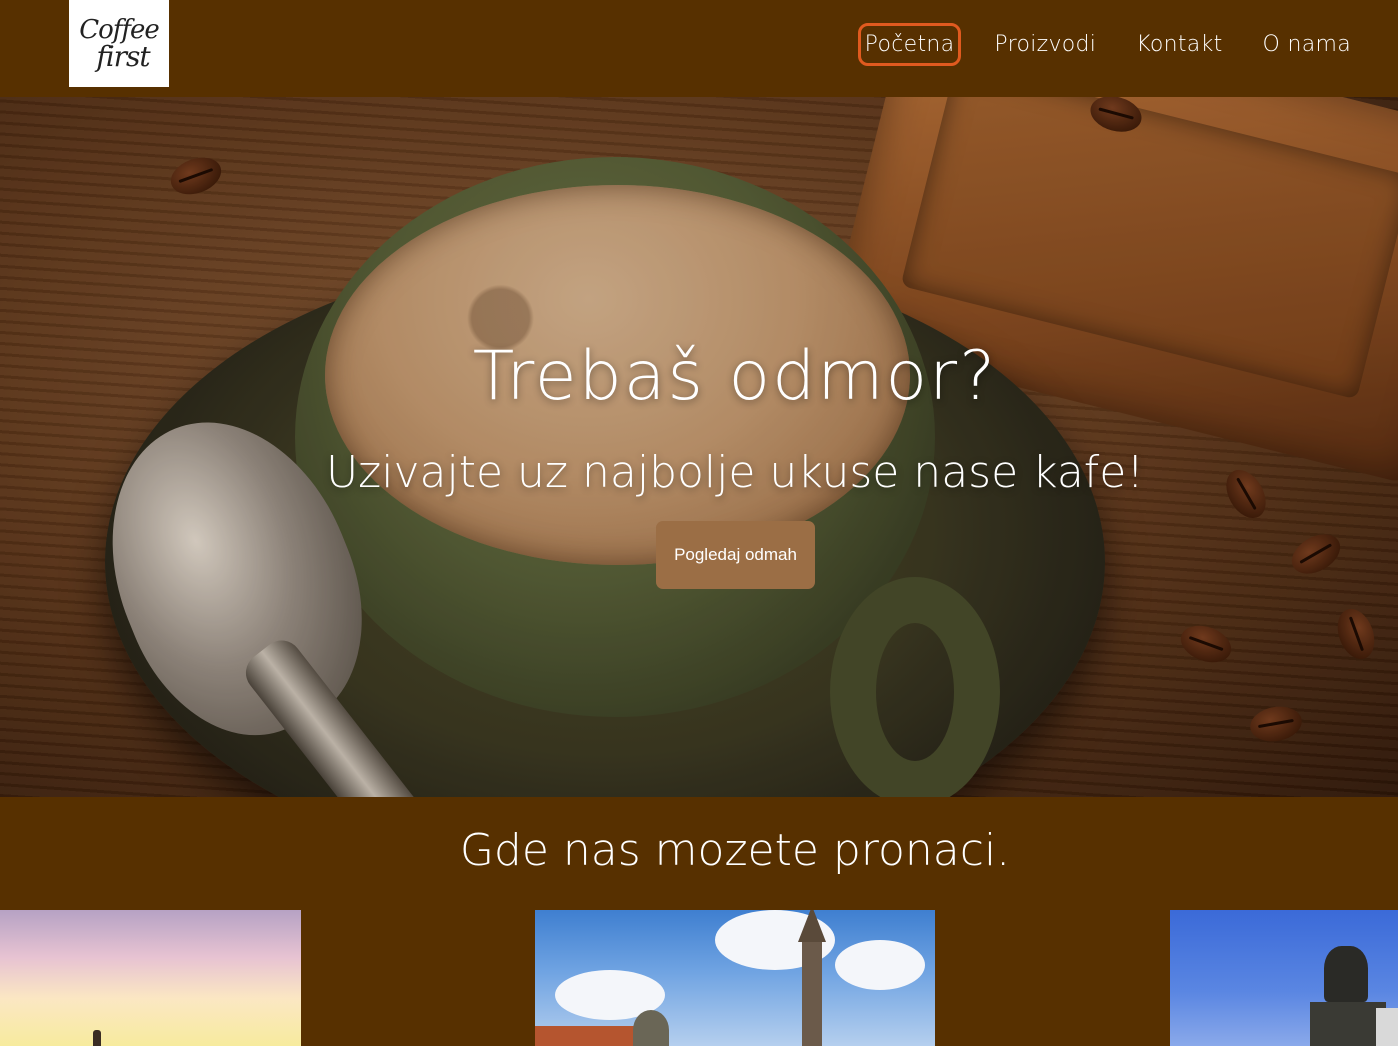 Image resolution: width=1398 pixels, height=1046 pixels. Describe the element at coordinates (119, 29) in the screenshot. I see `logo-text-line1: Coffee` at that location.